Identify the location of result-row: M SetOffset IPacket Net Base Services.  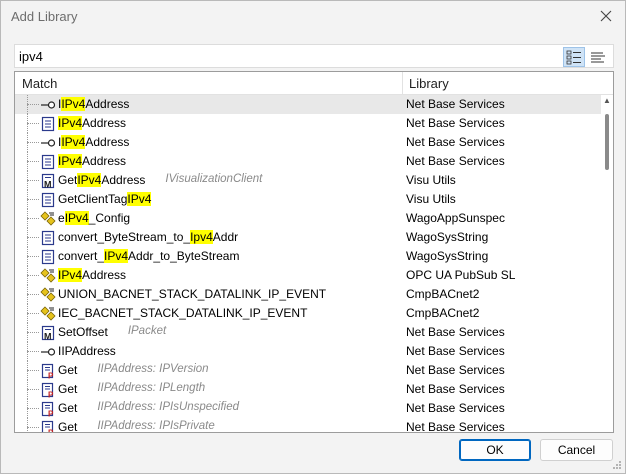
(308, 332).